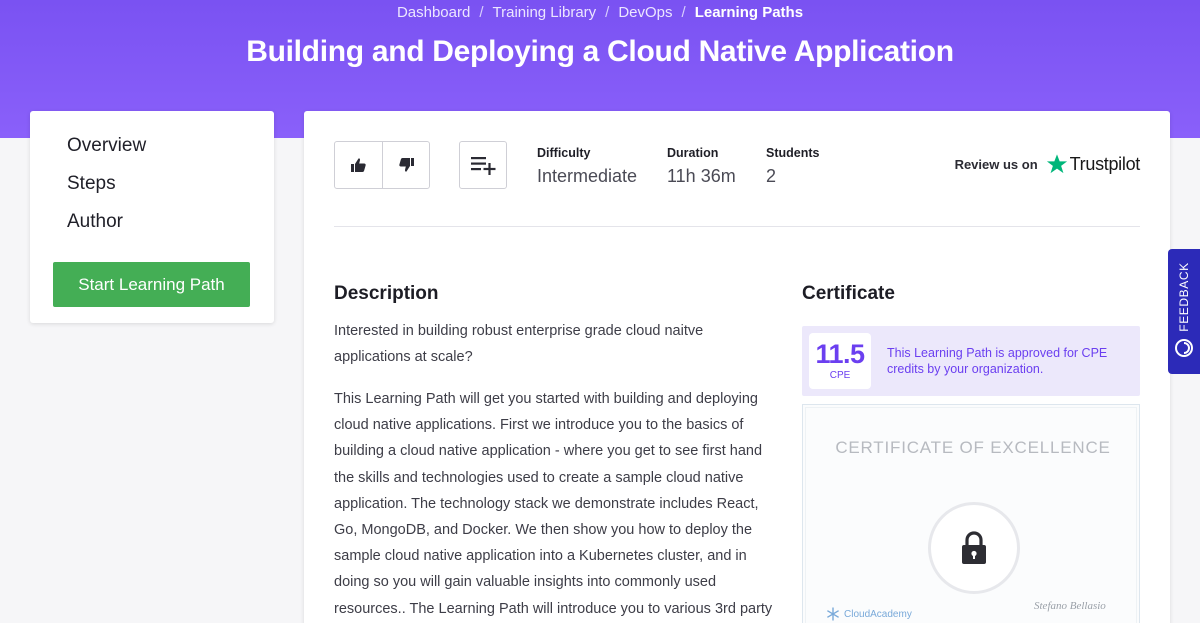 This screenshot has width=1200, height=623. I want to click on thumbs-down-button, so click(405, 165).